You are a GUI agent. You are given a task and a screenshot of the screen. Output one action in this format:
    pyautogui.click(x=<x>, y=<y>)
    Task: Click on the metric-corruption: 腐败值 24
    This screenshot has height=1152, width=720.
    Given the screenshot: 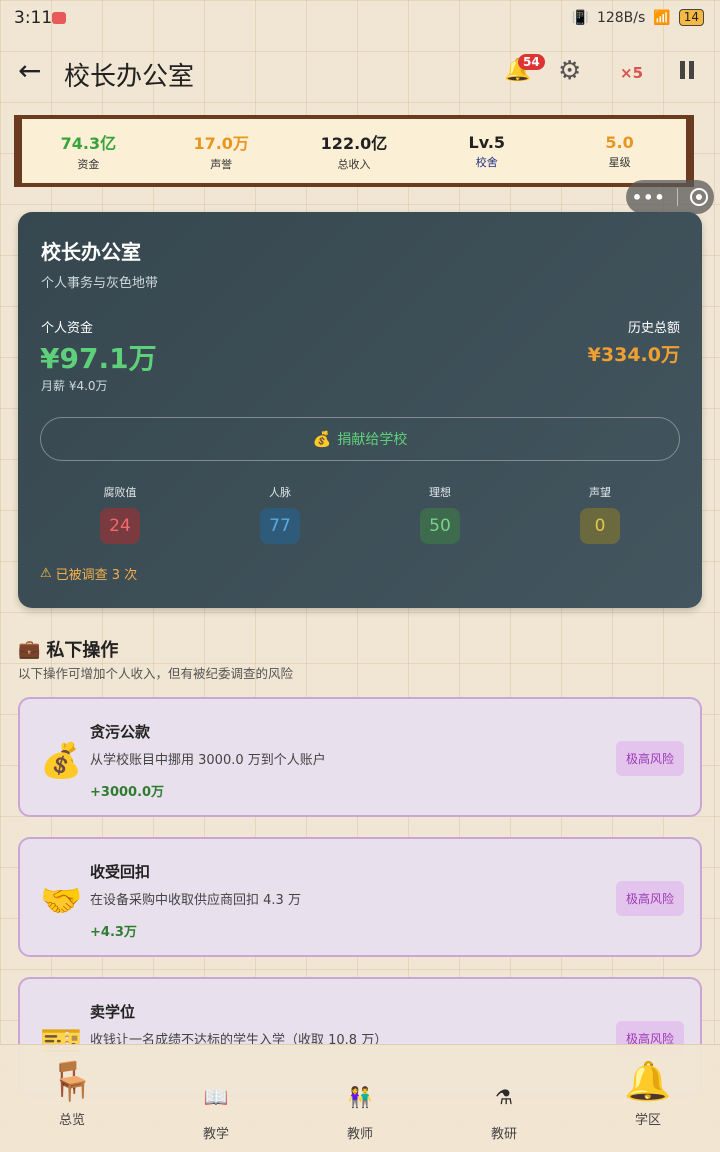 What is the action you would take?
    pyautogui.click(x=120, y=514)
    